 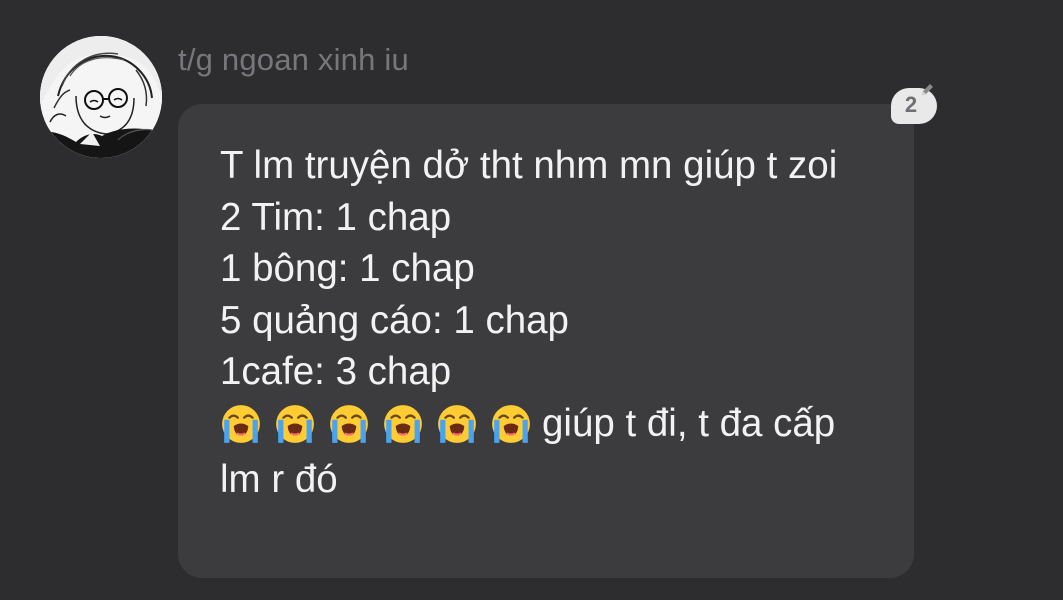 I want to click on sender-name: t/g ngoan xinh iu, so click(x=293, y=59).